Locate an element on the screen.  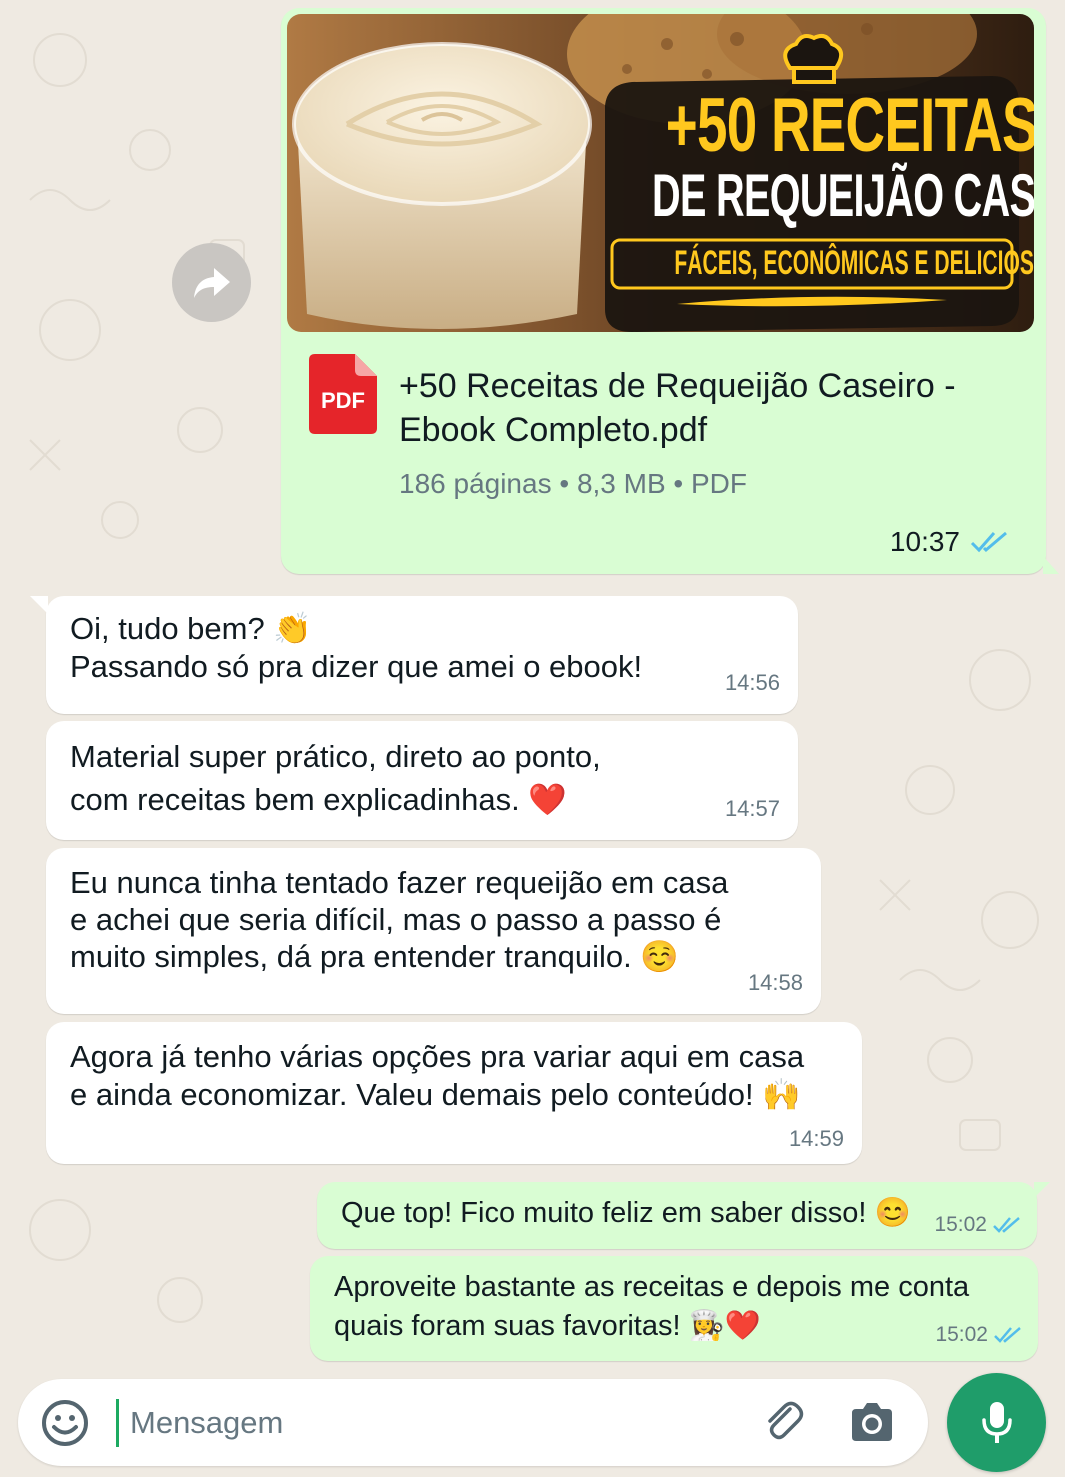
forward-button is located at coordinates (211, 282).